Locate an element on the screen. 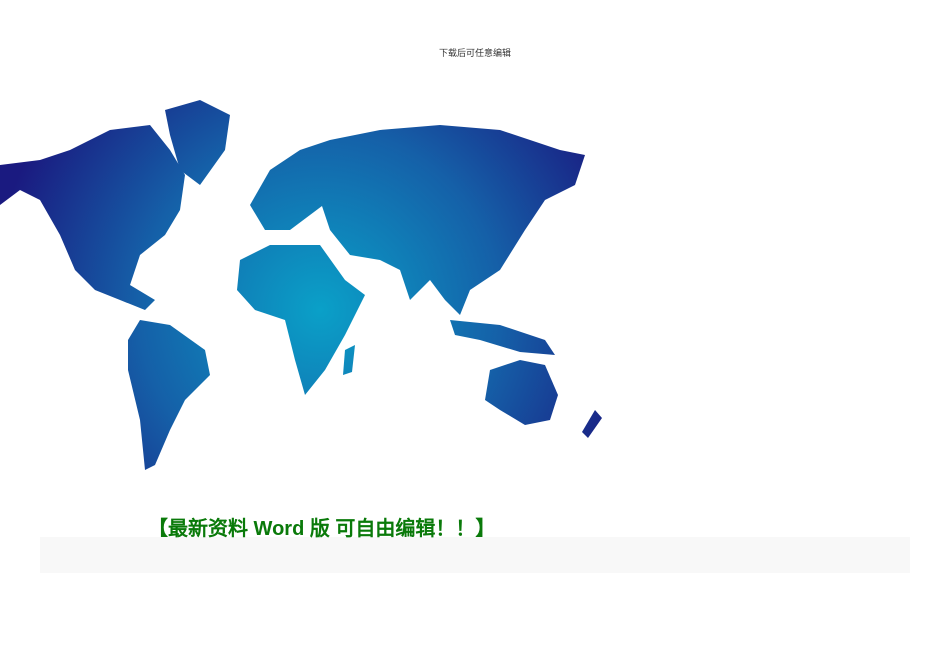  page-header: 下载后可任意编辑 is located at coordinates (474, 54).